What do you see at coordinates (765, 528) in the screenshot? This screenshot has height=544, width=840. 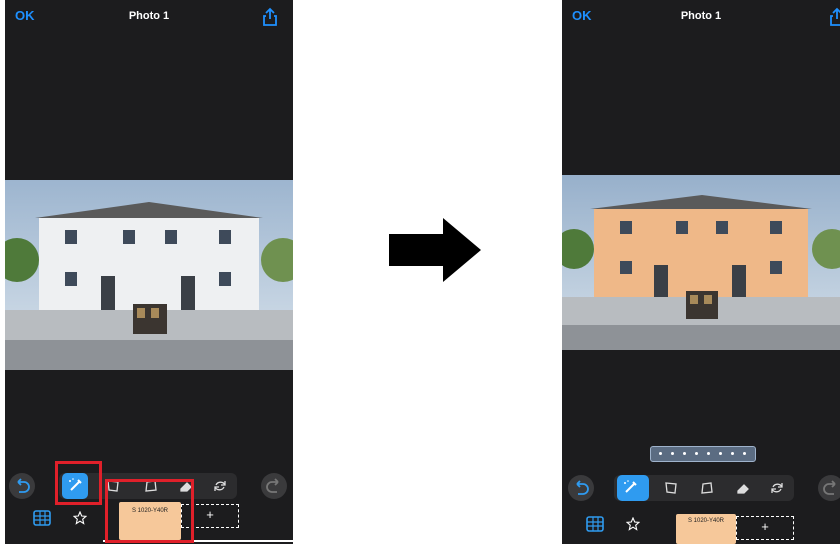 I see `add-color-button: +` at bounding box center [765, 528].